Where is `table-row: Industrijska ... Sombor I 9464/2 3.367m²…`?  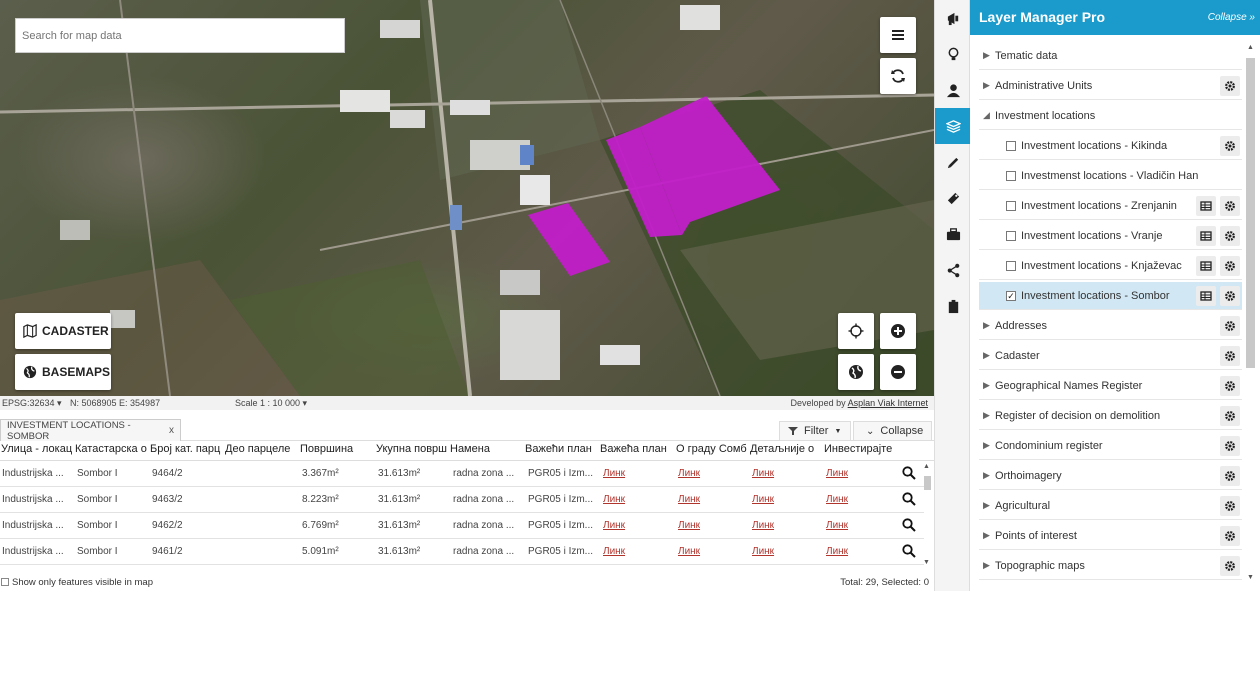
table-row: Industrijska ... Sombor I 9464/2 3.367m²… is located at coordinates (462, 474).